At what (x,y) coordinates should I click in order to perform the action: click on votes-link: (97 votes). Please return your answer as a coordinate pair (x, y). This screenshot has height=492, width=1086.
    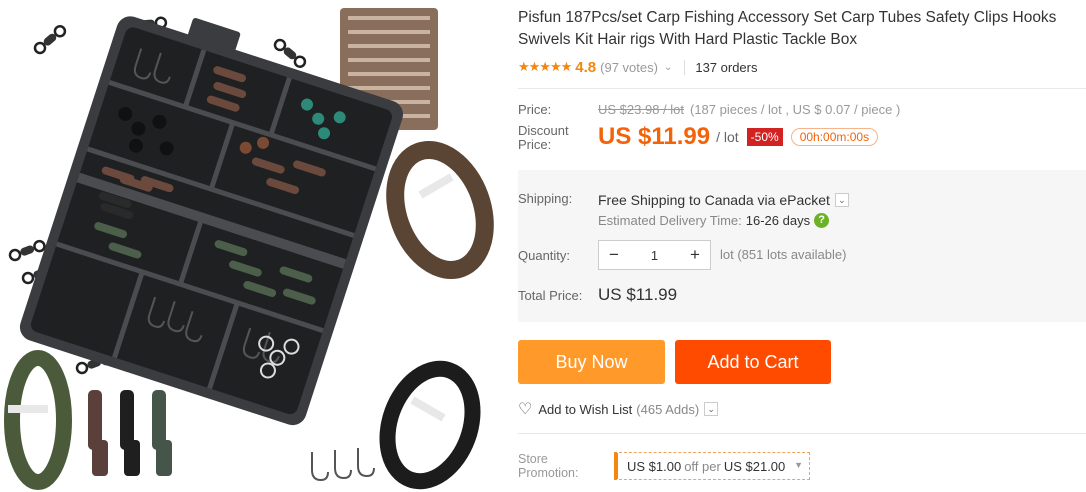
    Looking at the image, I should click on (629, 67).